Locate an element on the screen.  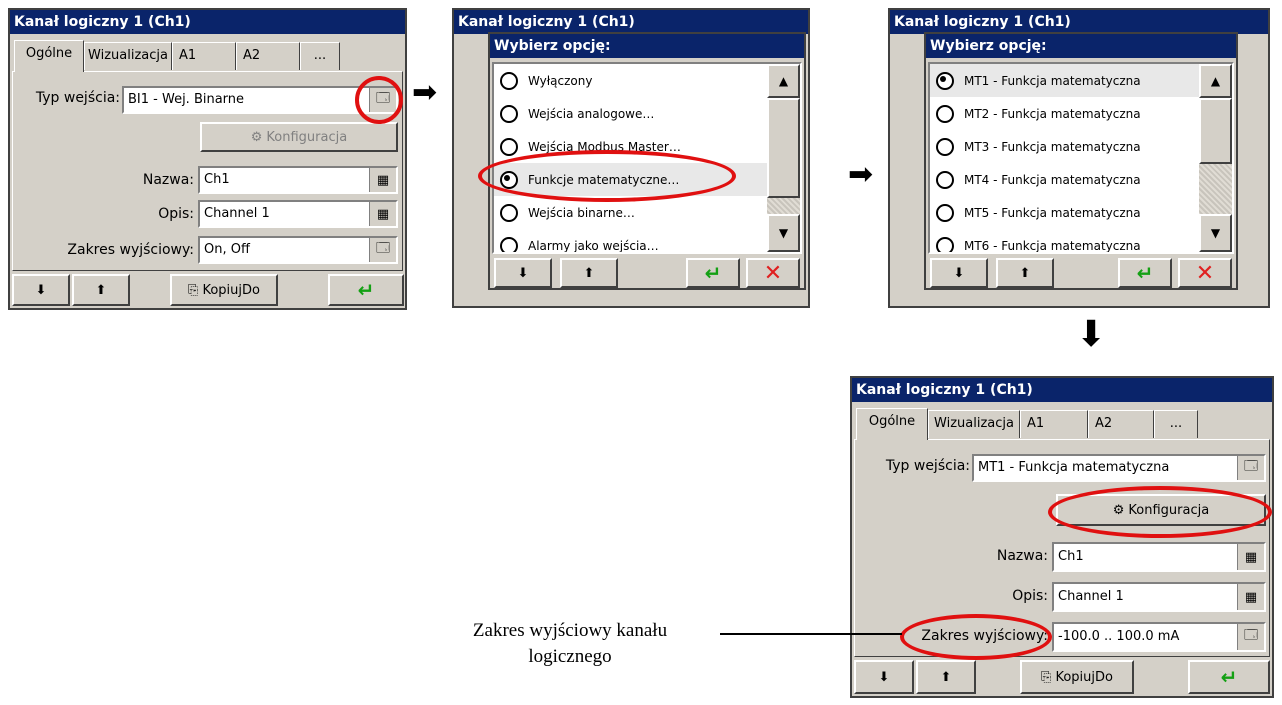
annotation-line-1: Zakres wyjściowy kanału is located at coordinates (570, 630).